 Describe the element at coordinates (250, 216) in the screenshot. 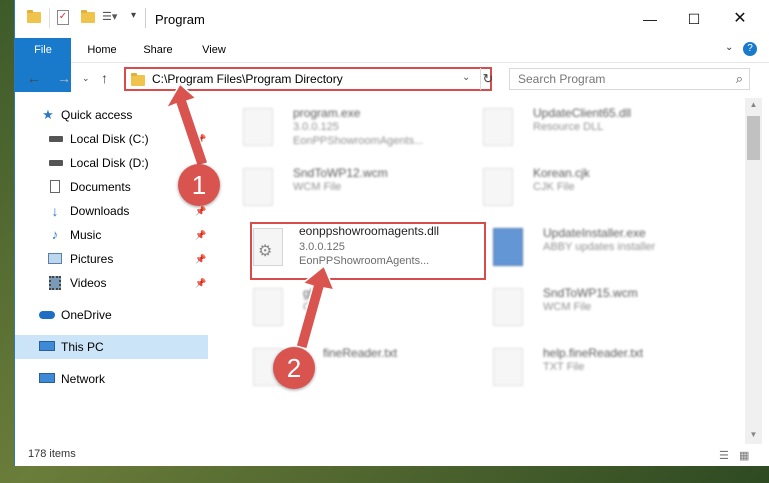

I see `callout-arrows` at that location.